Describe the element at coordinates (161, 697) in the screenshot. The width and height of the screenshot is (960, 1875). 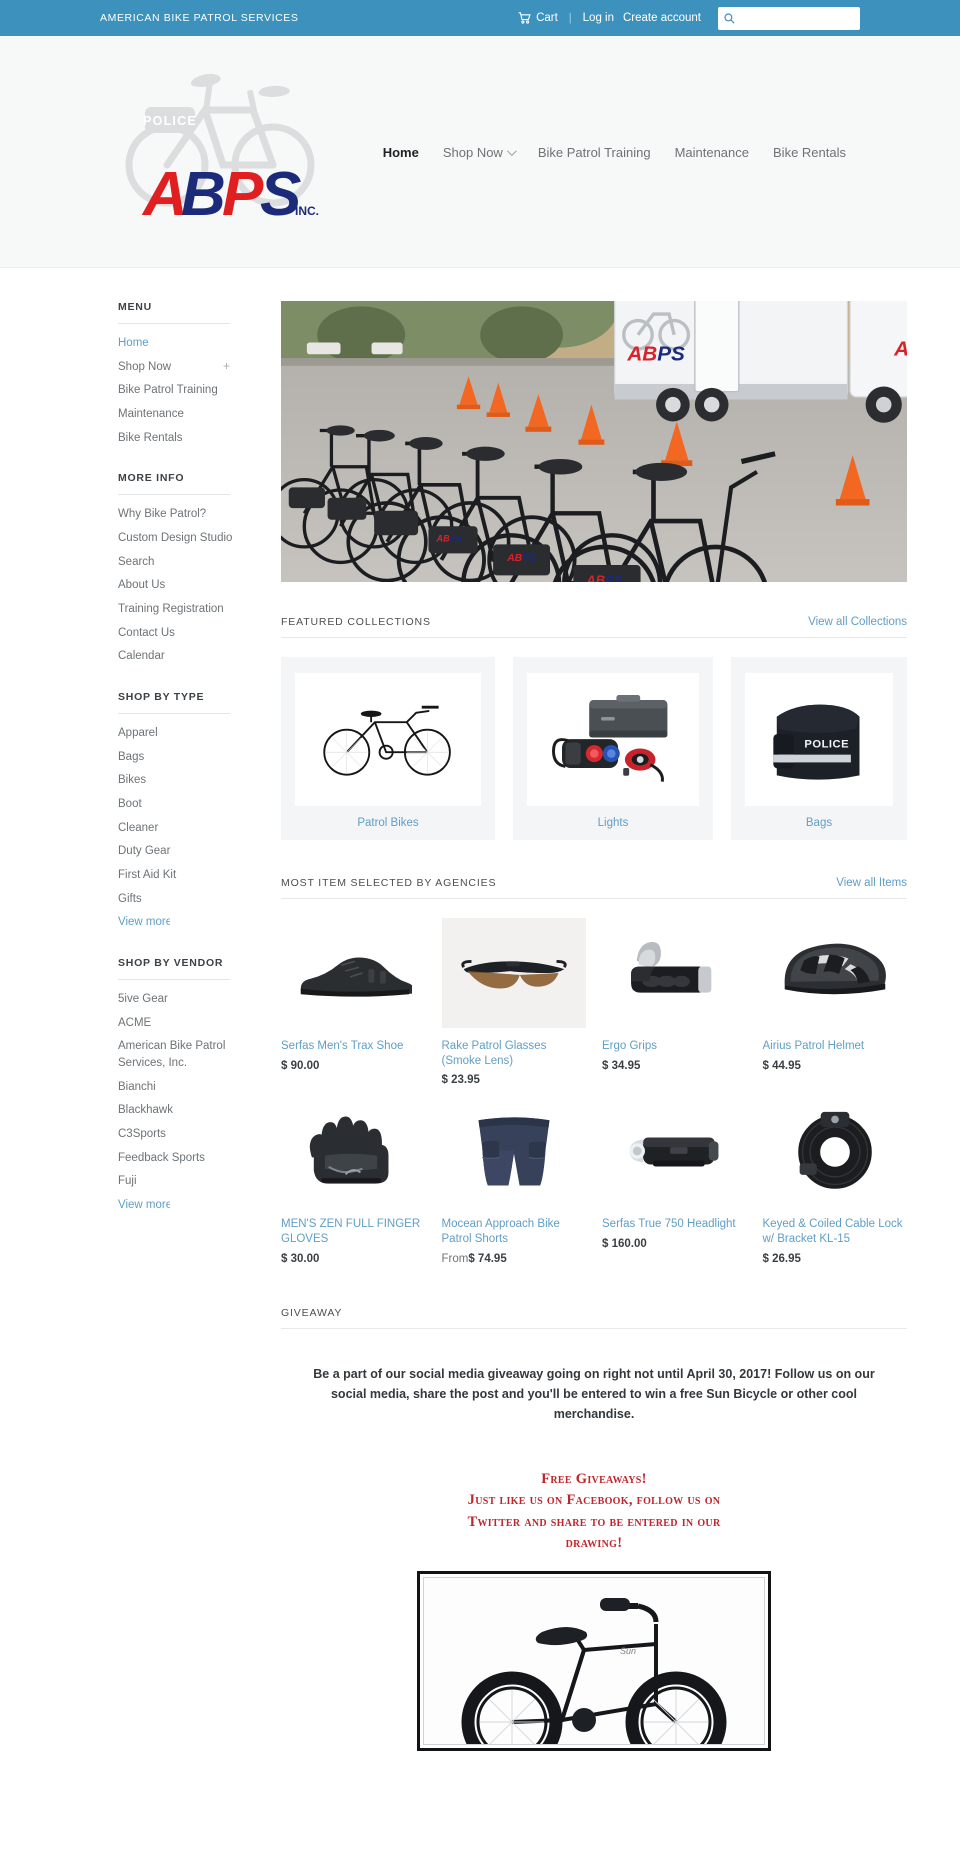
I see `sidebar-heading-shop-by-type: SHOP BY TYPE` at that location.